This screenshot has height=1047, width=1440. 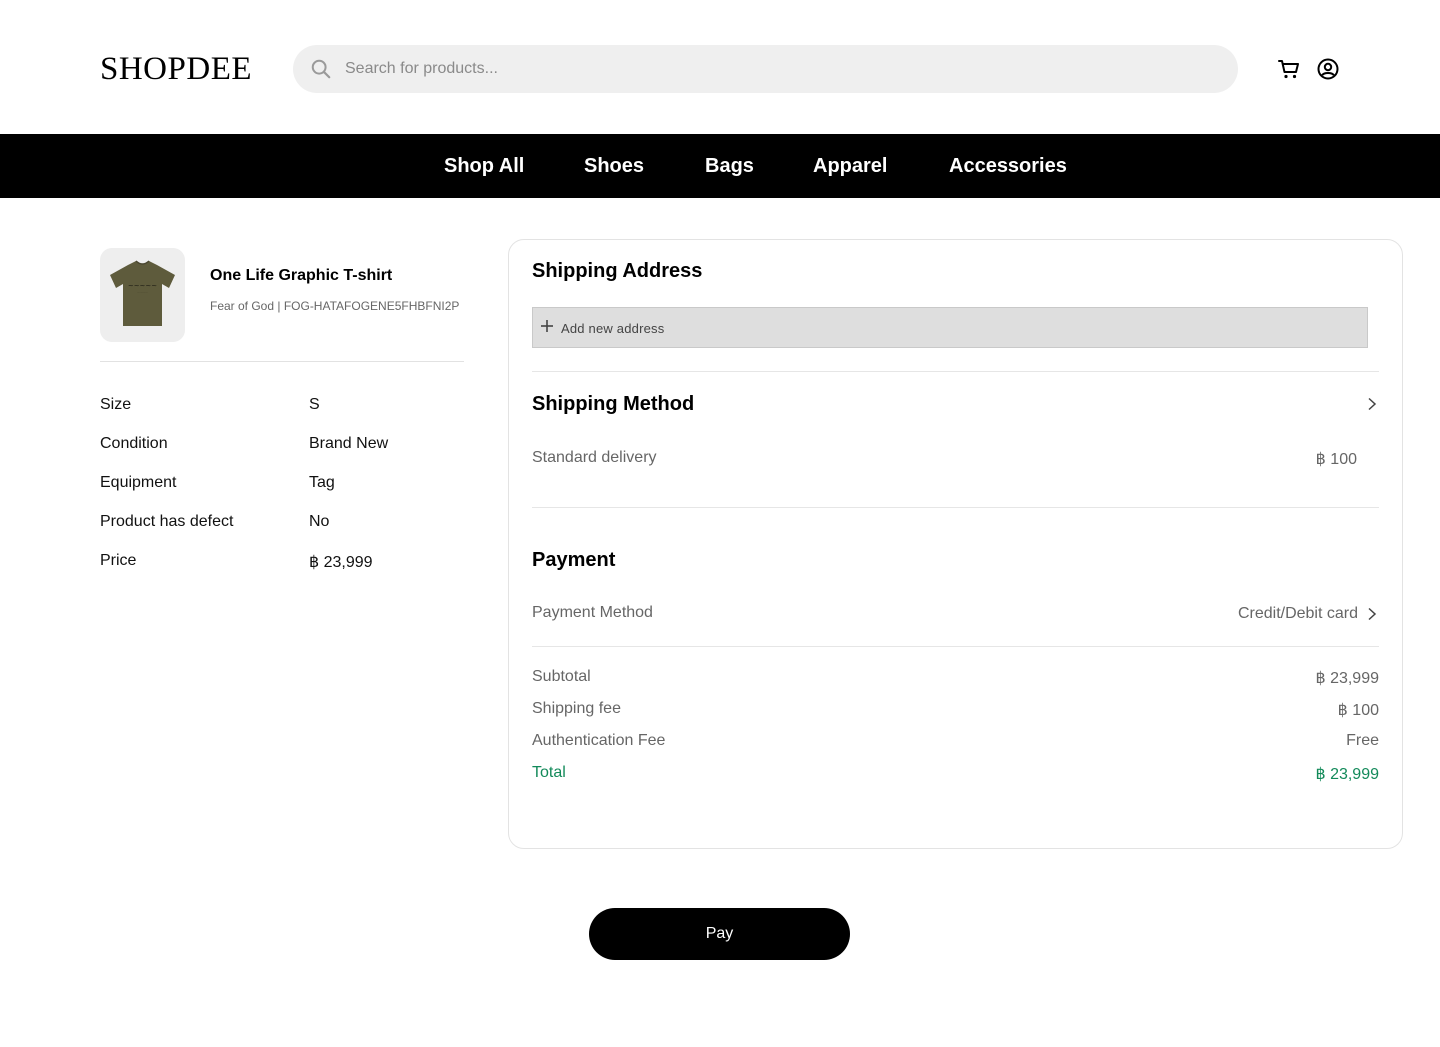 What do you see at coordinates (321, 69) in the screenshot?
I see `search-icon` at bounding box center [321, 69].